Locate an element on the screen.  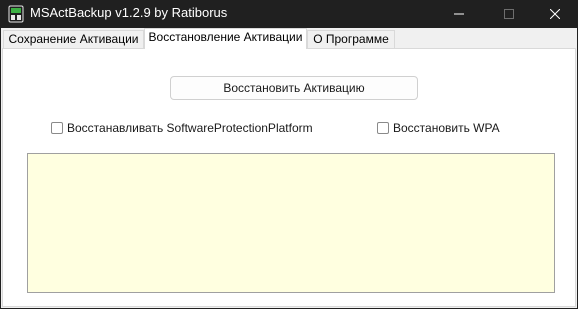
minimize-icon is located at coordinates (459, 14).